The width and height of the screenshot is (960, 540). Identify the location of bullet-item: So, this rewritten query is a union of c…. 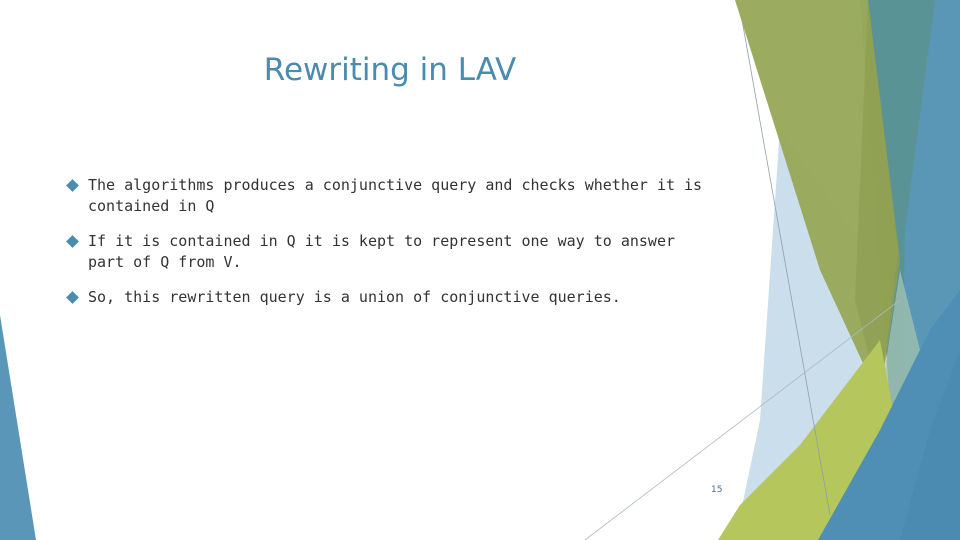
(392, 297).